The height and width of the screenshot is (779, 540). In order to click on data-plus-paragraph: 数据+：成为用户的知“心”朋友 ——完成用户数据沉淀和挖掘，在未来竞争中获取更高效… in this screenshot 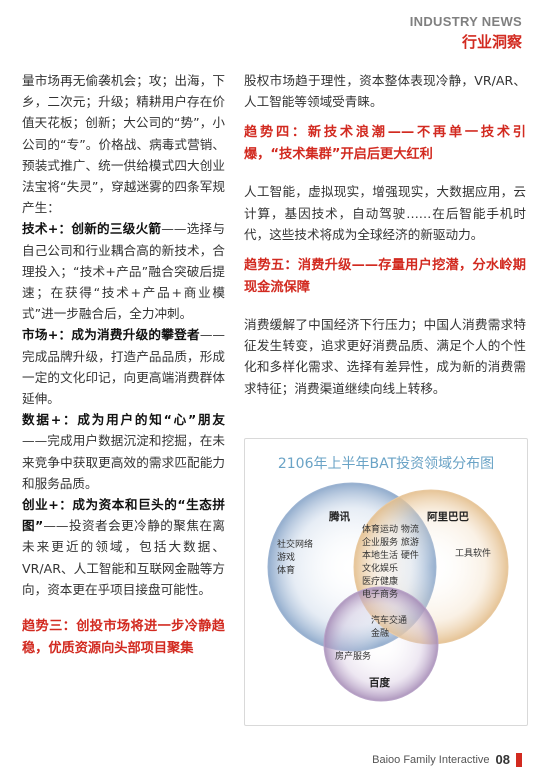, I will do `click(123, 451)`.